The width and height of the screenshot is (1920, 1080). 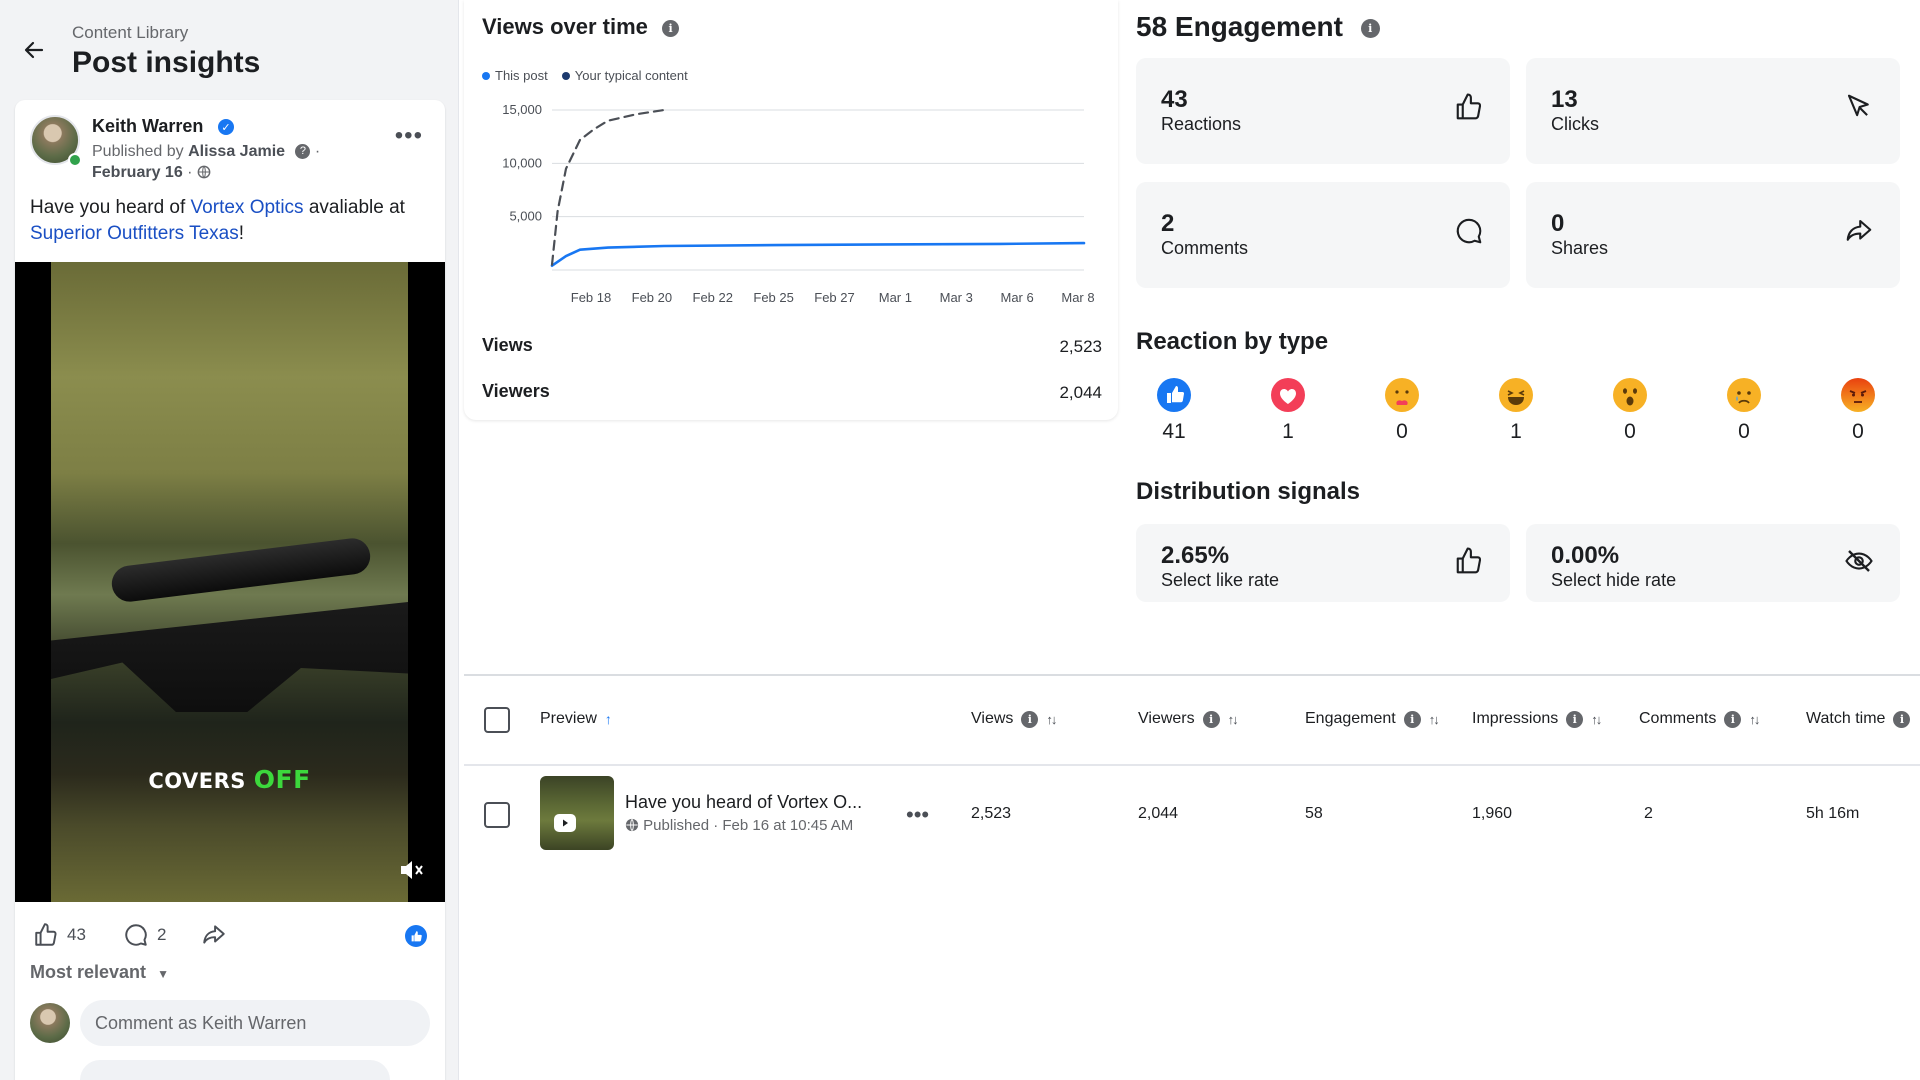 What do you see at coordinates (241, 233) in the screenshot?
I see `post-text-suffix: !` at bounding box center [241, 233].